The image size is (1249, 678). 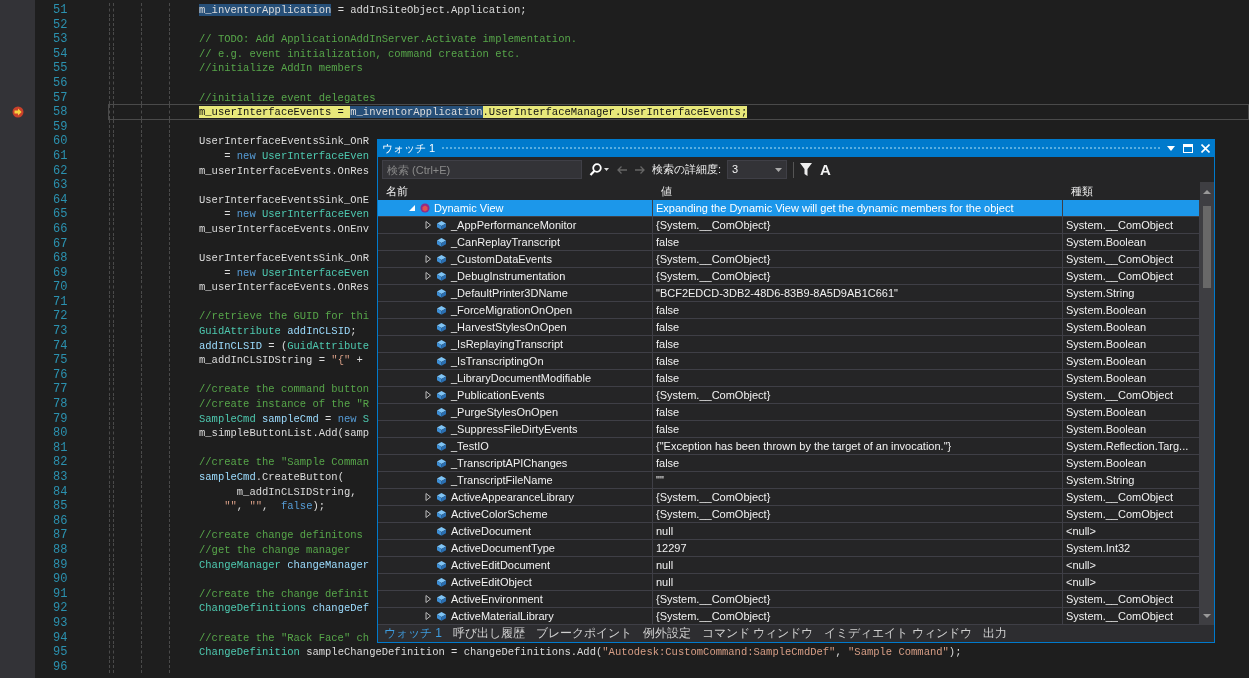 What do you see at coordinates (825, 169) in the screenshot?
I see `case-button: A` at bounding box center [825, 169].